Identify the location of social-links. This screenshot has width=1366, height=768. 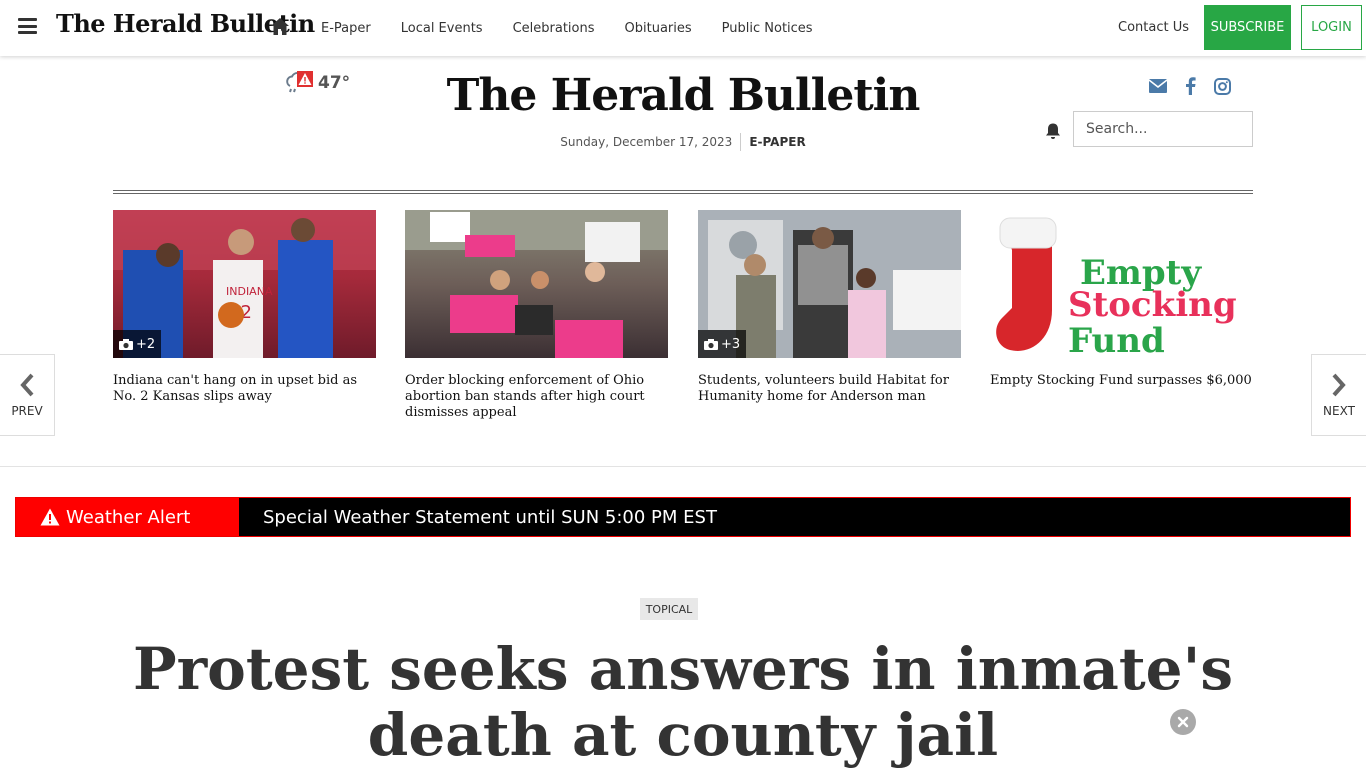
(1190, 86).